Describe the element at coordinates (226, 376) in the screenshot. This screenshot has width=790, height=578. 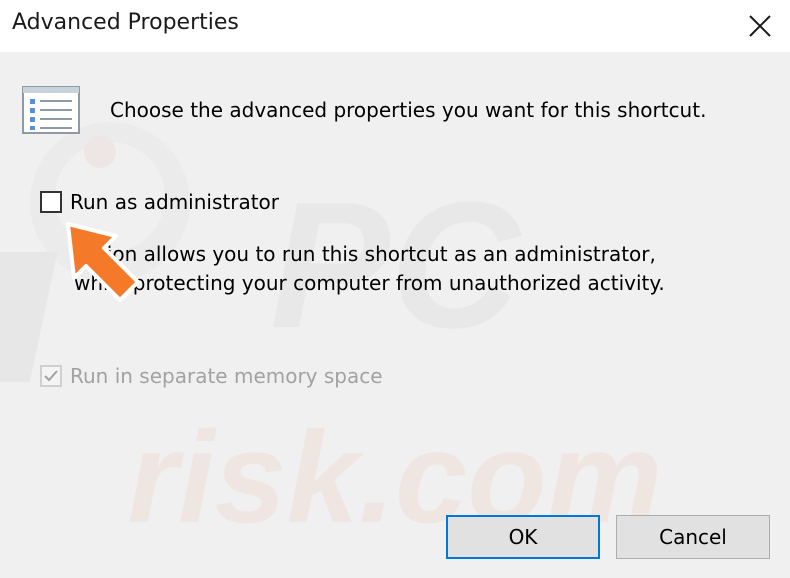
I see `separate-memory-label: Run in separate memory space` at that location.